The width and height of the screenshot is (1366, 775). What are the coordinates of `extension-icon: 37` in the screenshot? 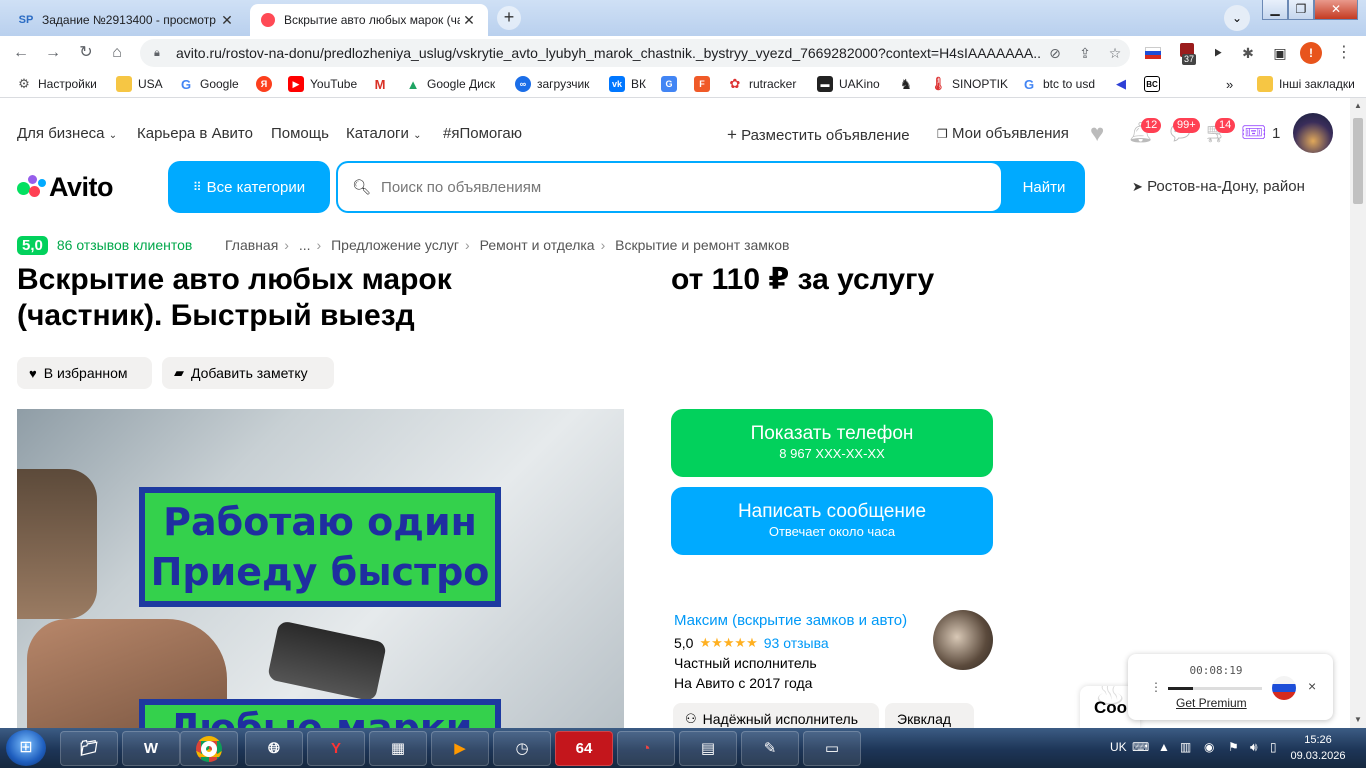 It's located at (1187, 53).